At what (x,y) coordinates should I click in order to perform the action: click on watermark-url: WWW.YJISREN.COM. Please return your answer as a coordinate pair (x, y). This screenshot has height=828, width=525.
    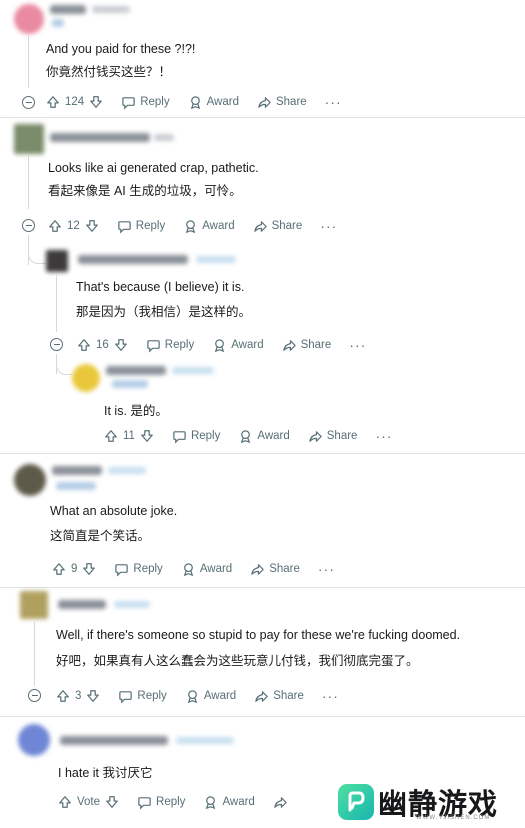
    Looking at the image, I should click on (453, 818).